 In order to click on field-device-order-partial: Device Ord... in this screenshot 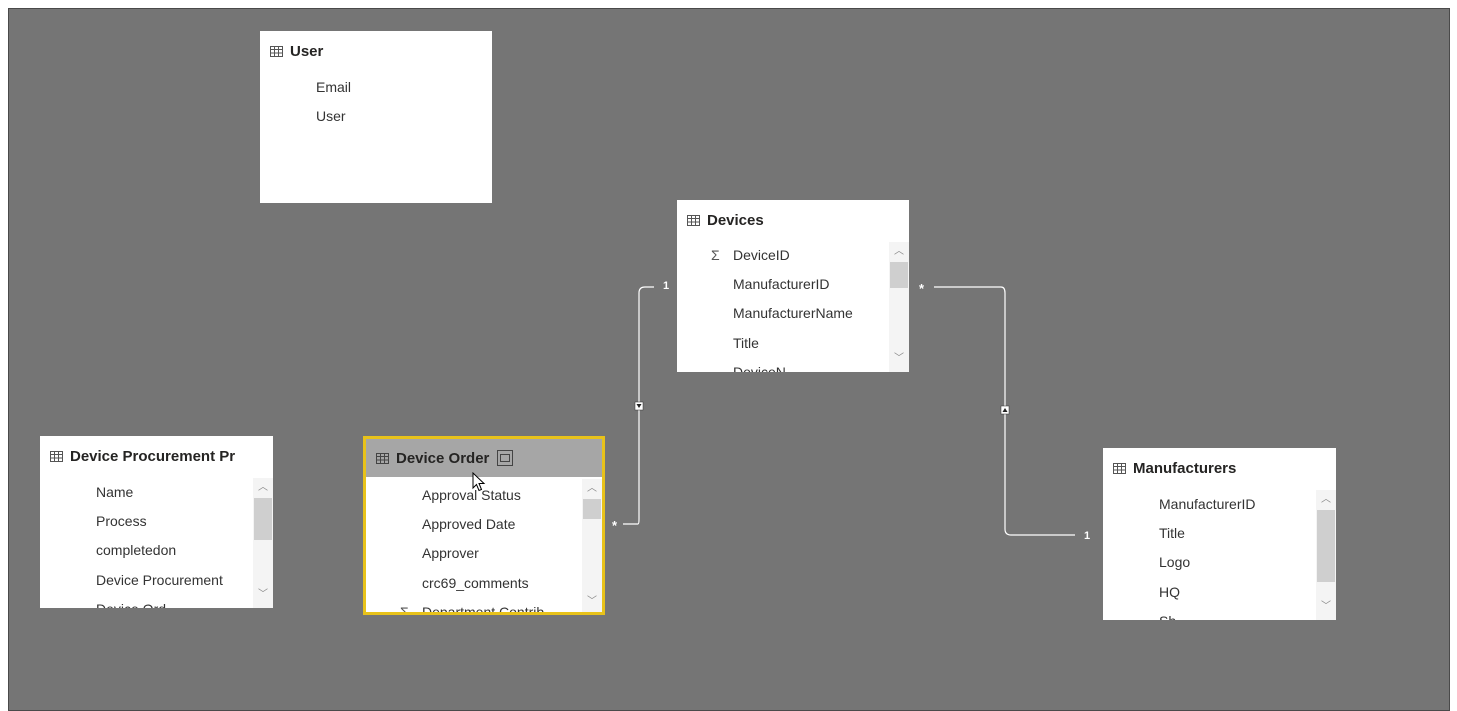, I will do `click(137, 603)`.